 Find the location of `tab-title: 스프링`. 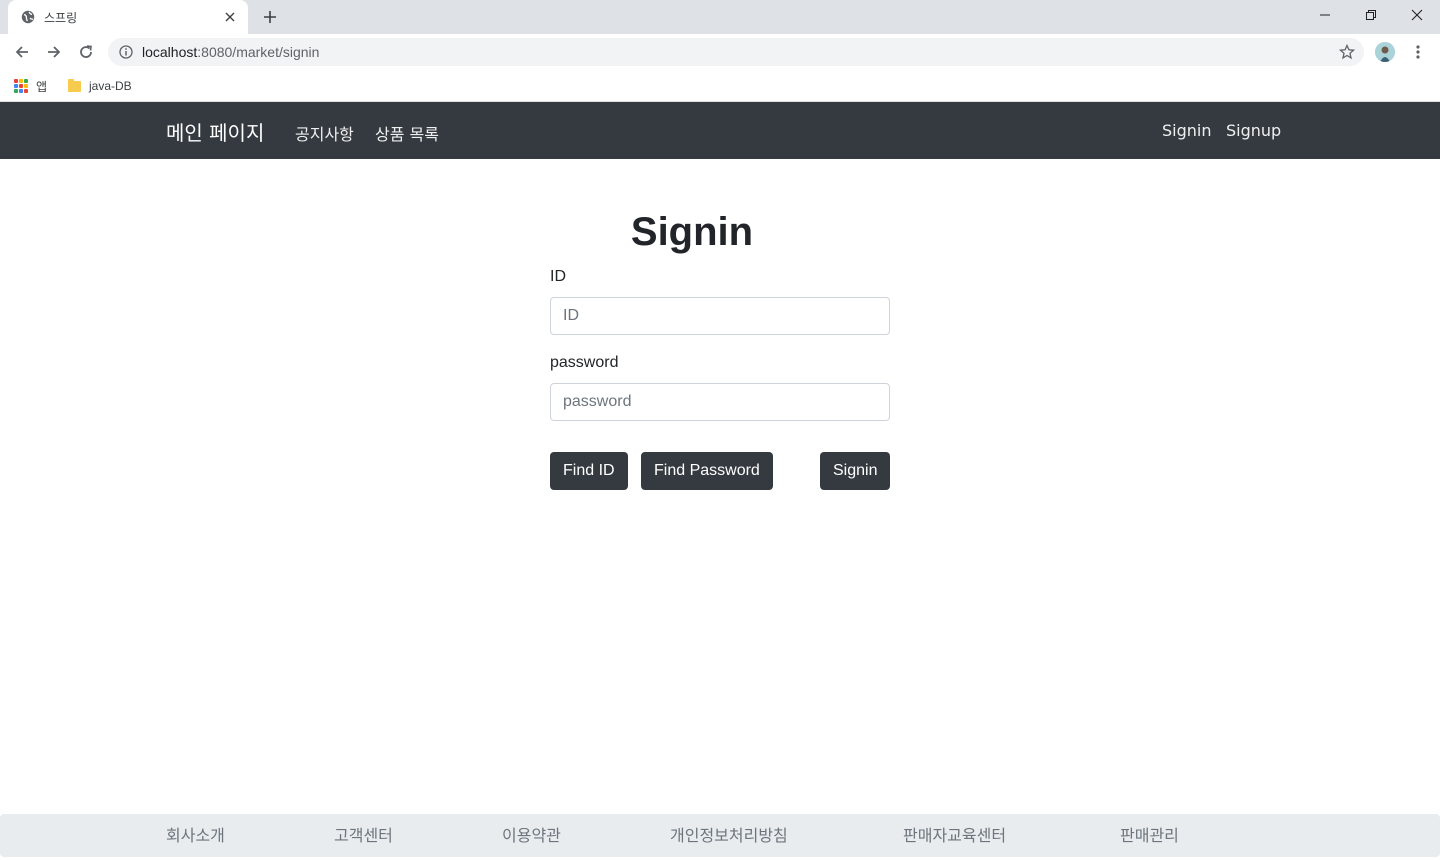

tab-title: 스프링 is located at coordinates (61, 17).